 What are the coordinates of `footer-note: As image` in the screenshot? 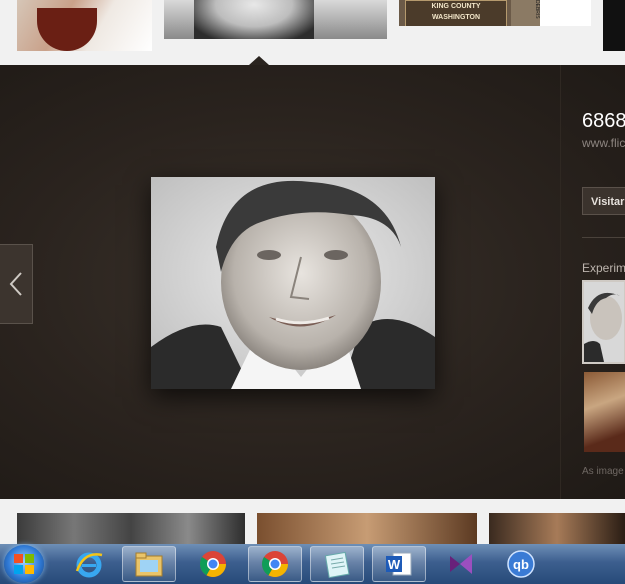 It's located at (603, 471).